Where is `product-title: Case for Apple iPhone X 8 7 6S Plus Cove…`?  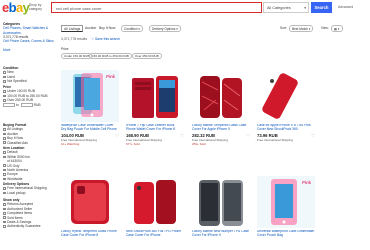 product-title: Case for Apple iPhone X 8 7 6S Plus Cove… is located at coordinates (286, 128).